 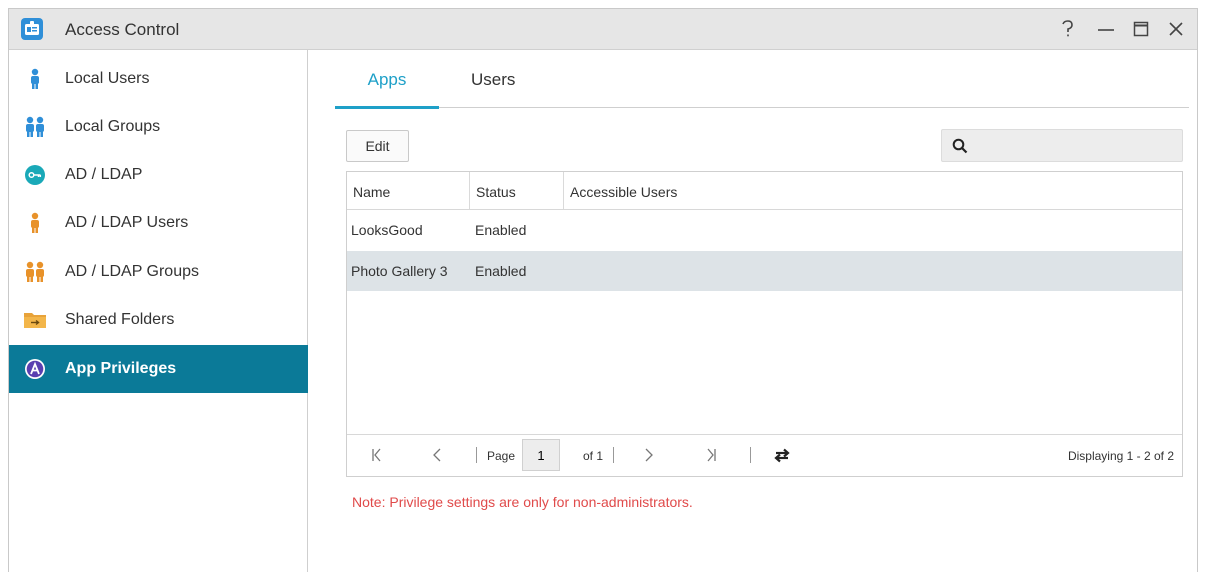 I want to click on displaying-count: Displaying 1 - 2 of 2, so click(x=1120, y=456).